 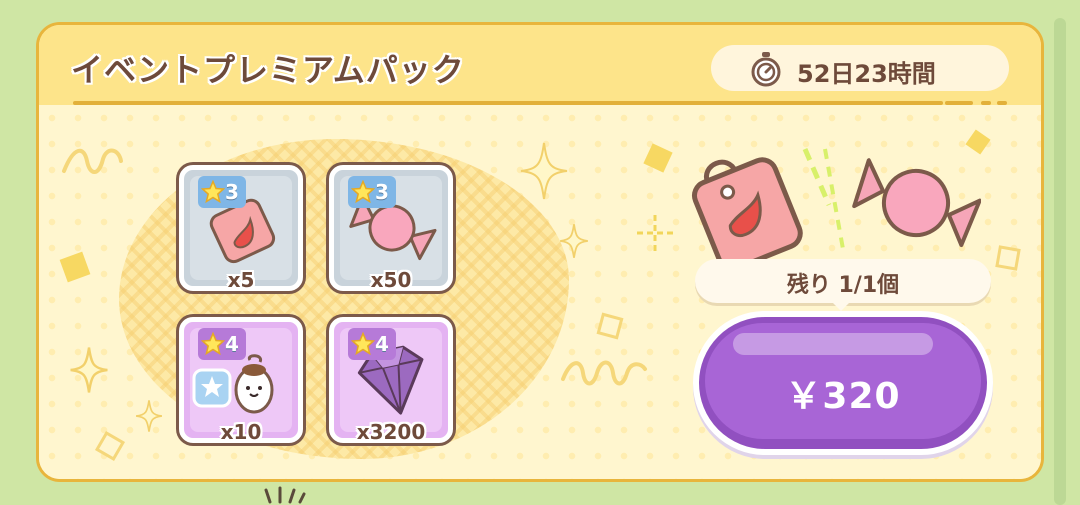 What do you see at coordinates (823, 199) in the screenshot?
I see `light-rays-decoration` at bounding box center [823, 199].